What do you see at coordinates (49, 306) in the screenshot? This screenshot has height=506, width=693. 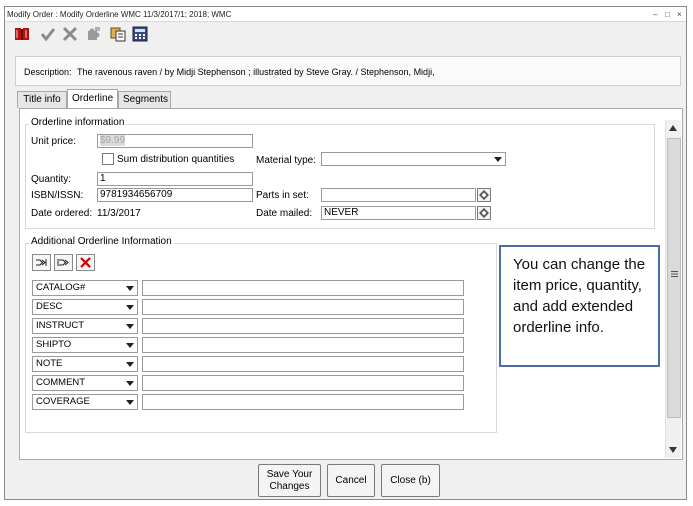 I see `field-type-label: DESC` at bounding box center [49, 306].